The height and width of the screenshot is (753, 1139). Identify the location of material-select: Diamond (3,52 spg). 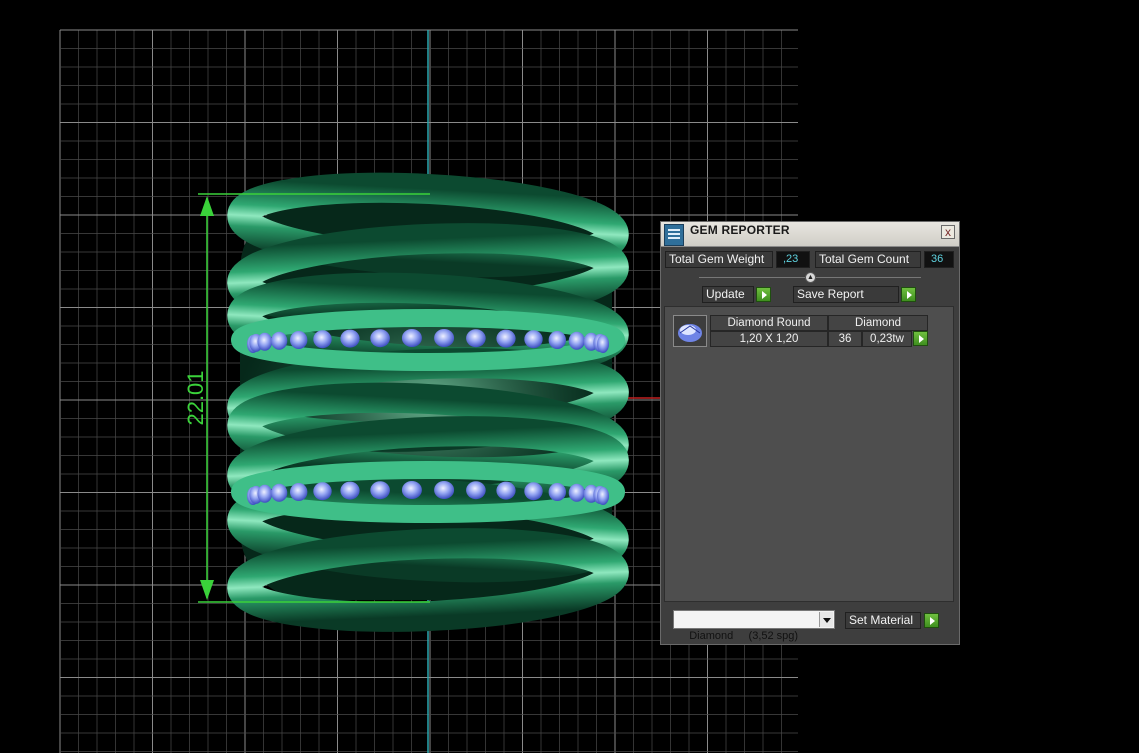
(754, 626).